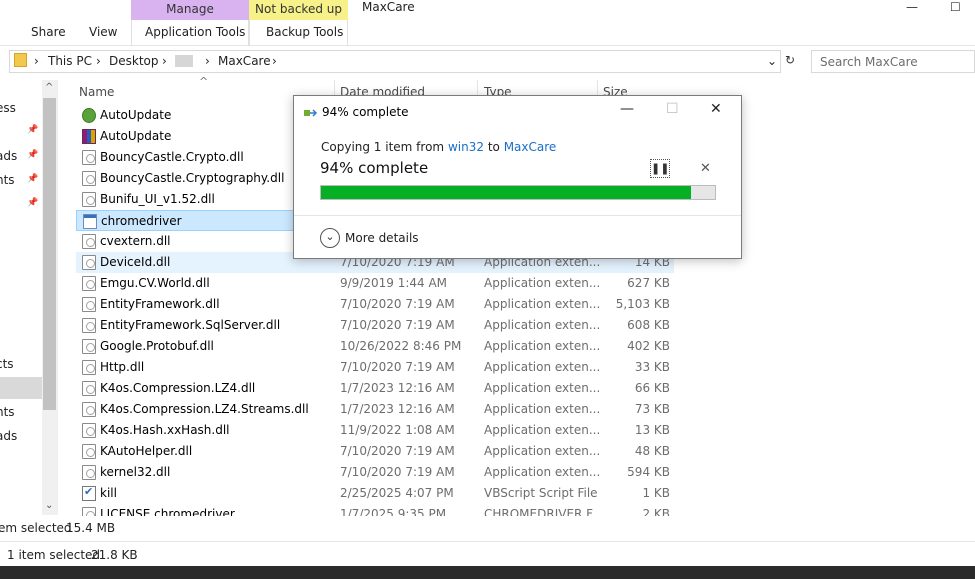  Describe the element at coordinates (89, 136) in the screenshot. I see `archive-icon` at that location.